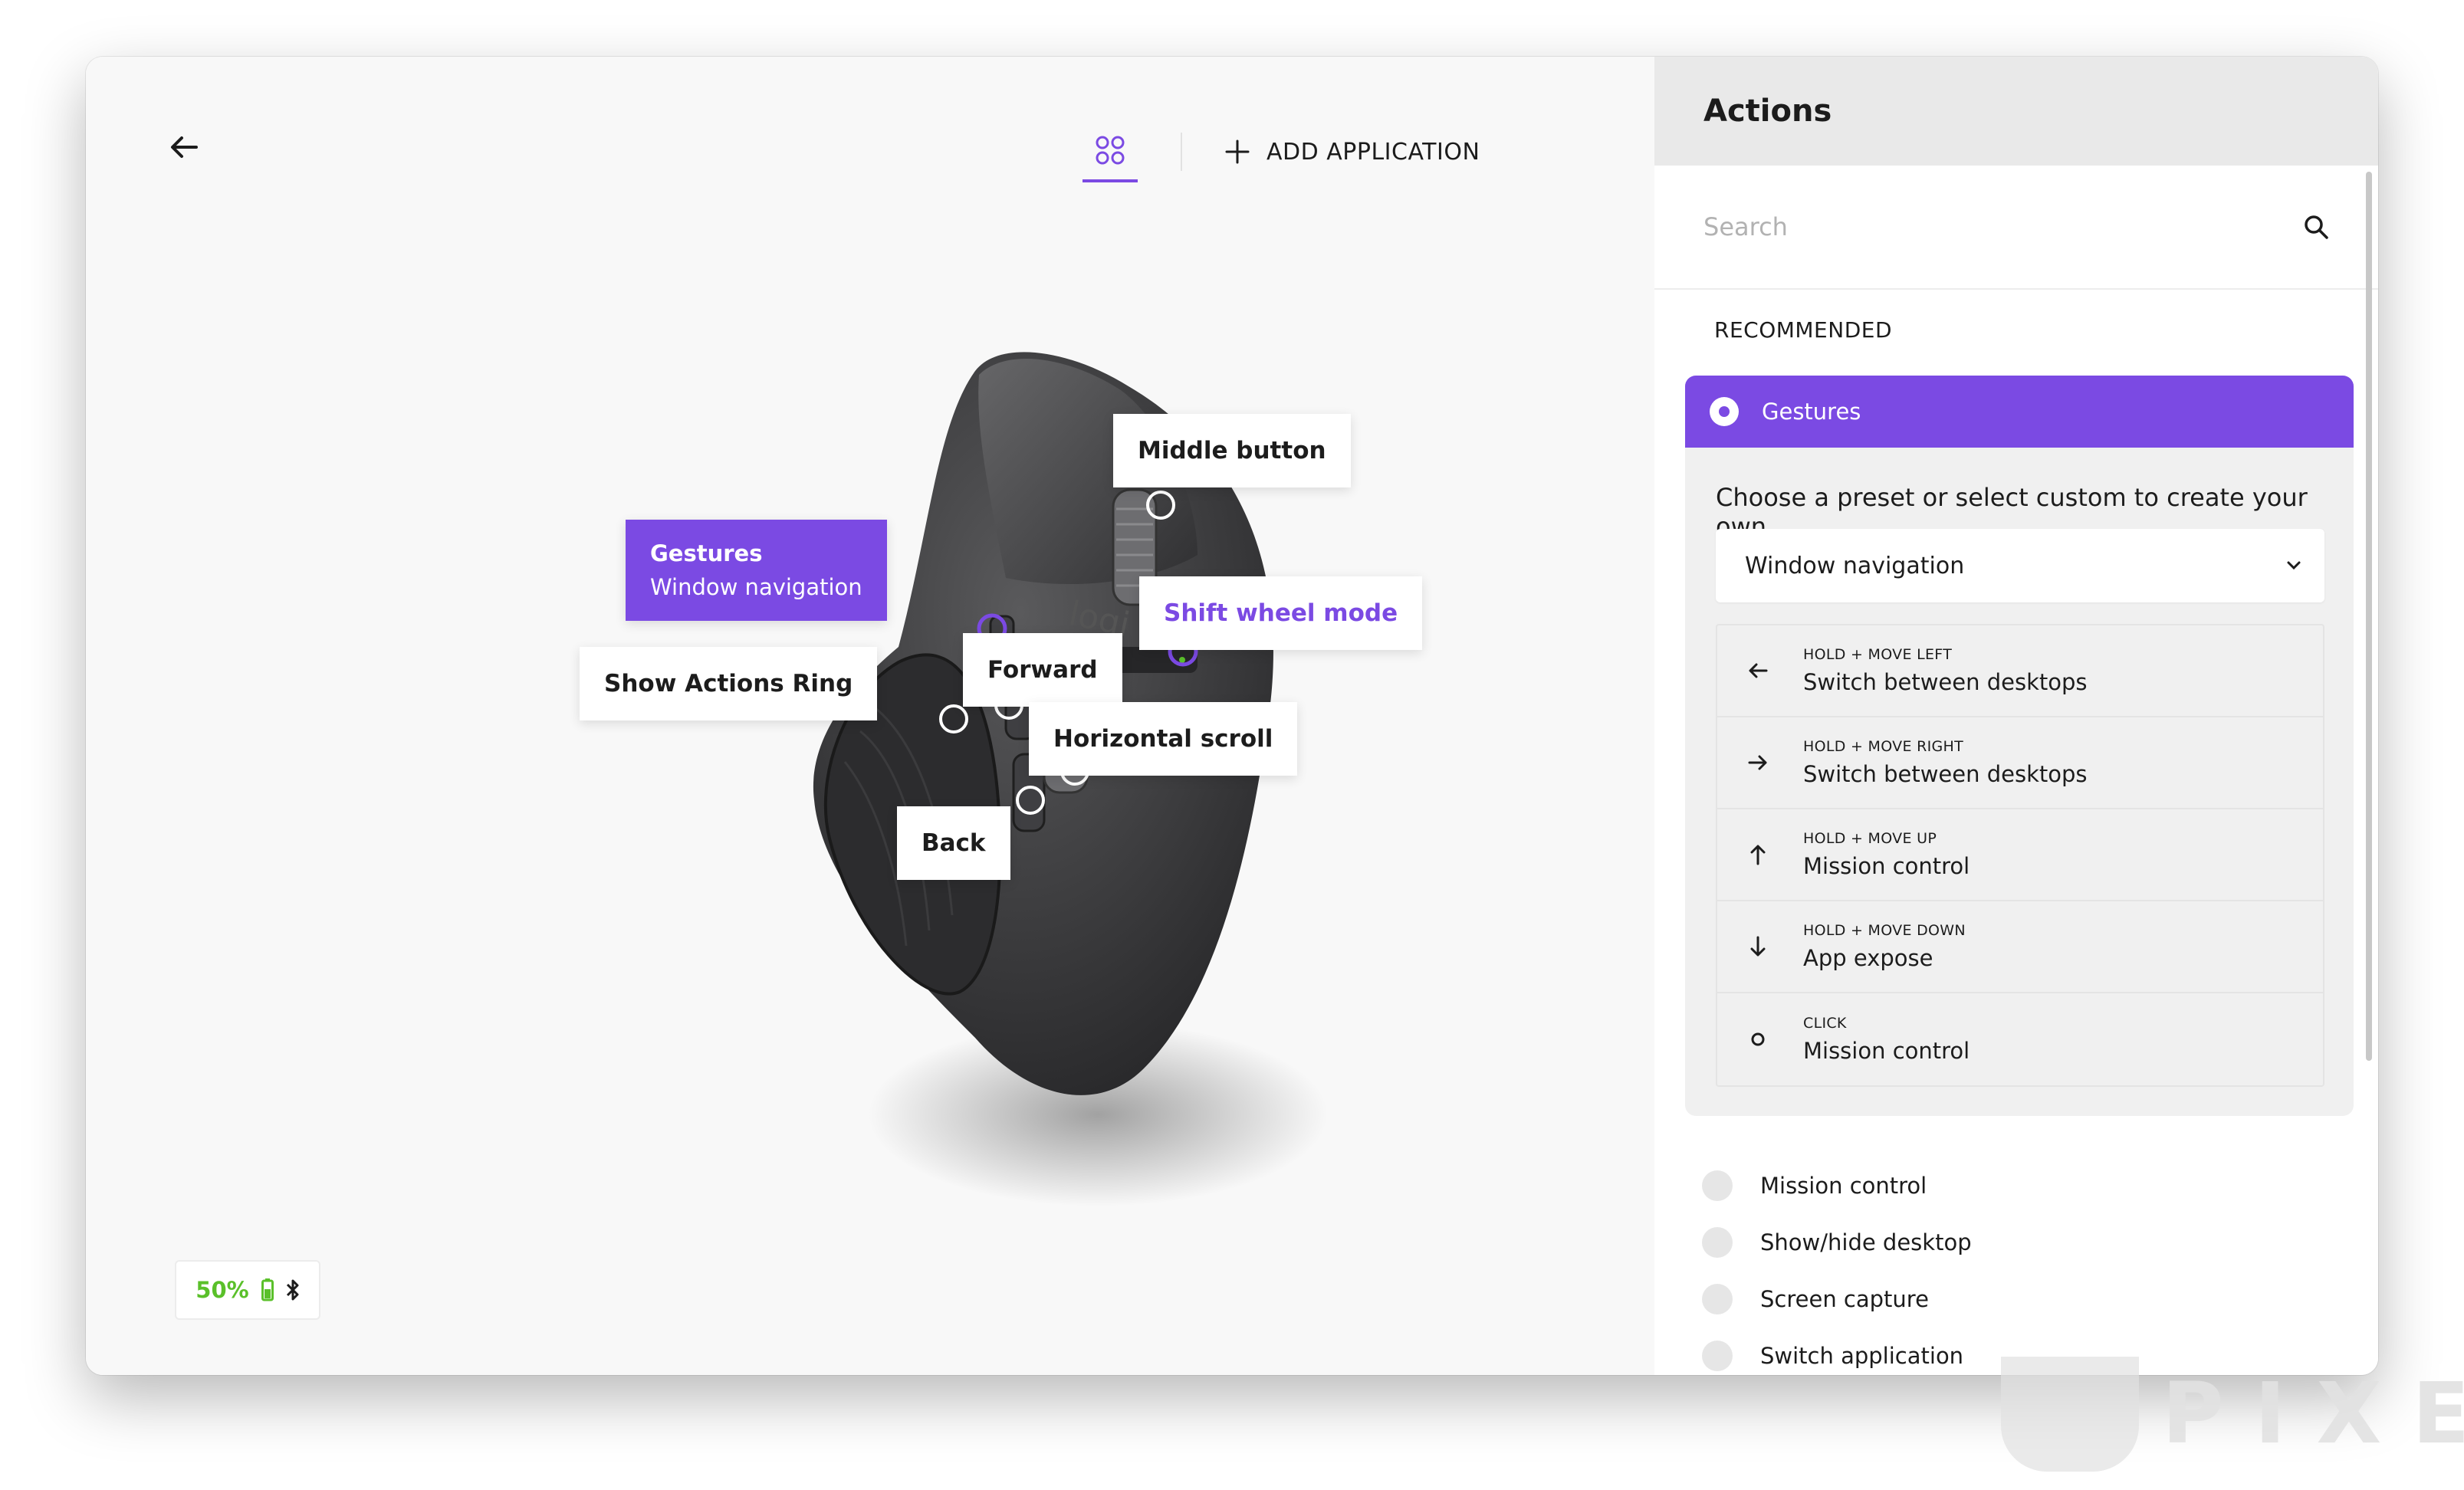 The height and width of the screenshot is (1490, 2464). I want to click on device-status: 50%, so click(247, 1290).